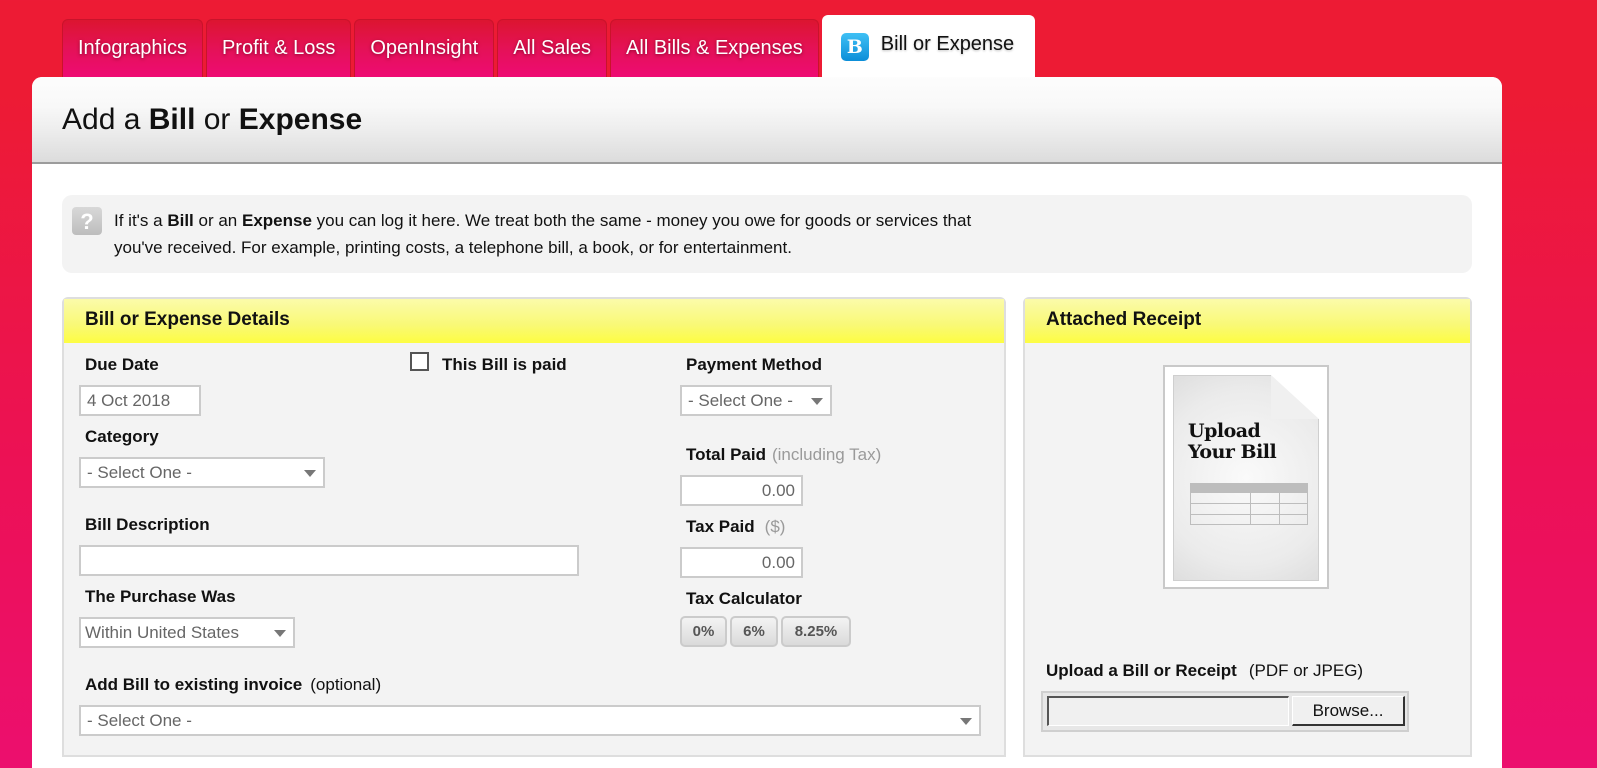 The height and width of the screenshot is (768, 1597). I want to click on document-icon: Upload Your Bill, so click(1246, 478).